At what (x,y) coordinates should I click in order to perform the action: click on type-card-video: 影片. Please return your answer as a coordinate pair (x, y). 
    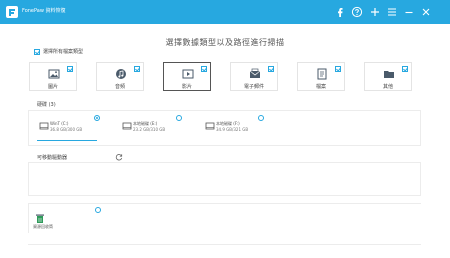
    Looking at the image, I should click on (187, 76).